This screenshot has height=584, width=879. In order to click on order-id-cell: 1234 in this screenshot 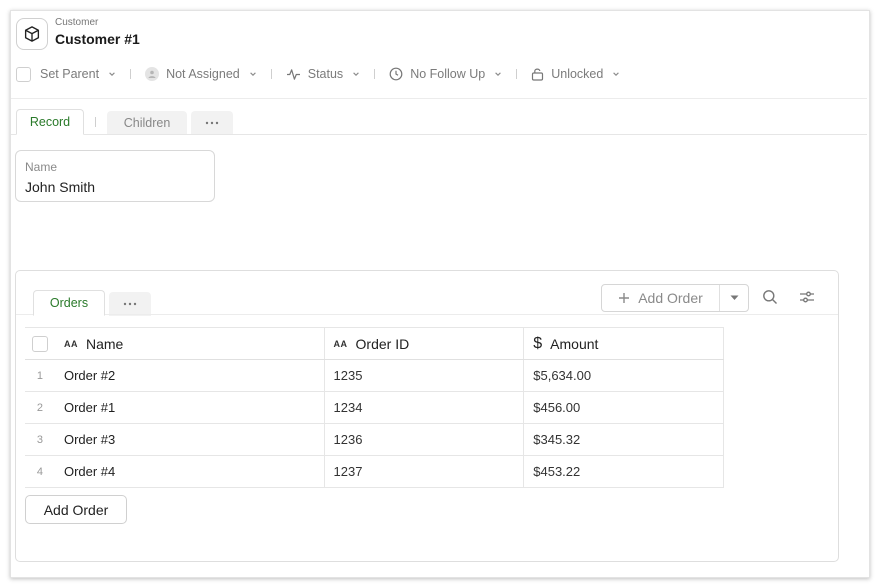, I will do `click(424, 407)`.